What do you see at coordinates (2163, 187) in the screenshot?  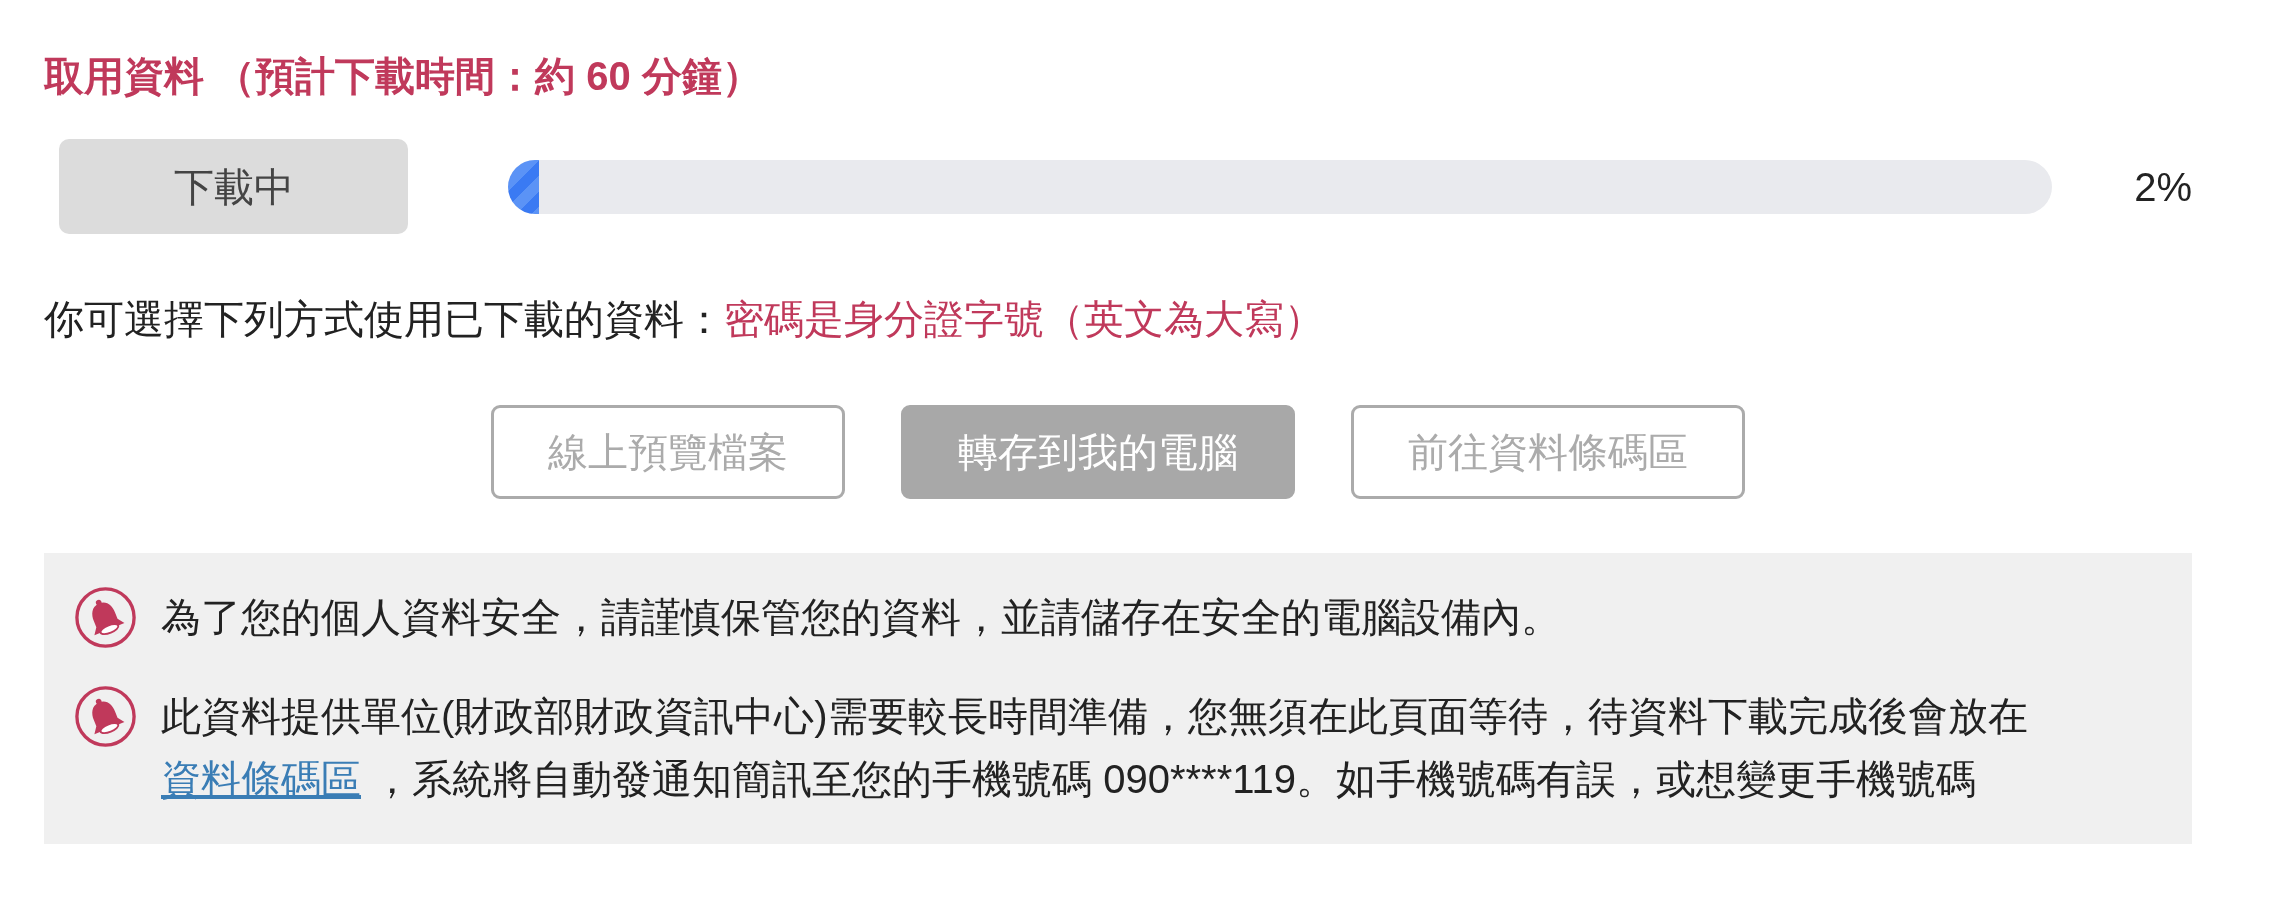 I see `progress-percent: 2%` at bounding box center [2163, 187].